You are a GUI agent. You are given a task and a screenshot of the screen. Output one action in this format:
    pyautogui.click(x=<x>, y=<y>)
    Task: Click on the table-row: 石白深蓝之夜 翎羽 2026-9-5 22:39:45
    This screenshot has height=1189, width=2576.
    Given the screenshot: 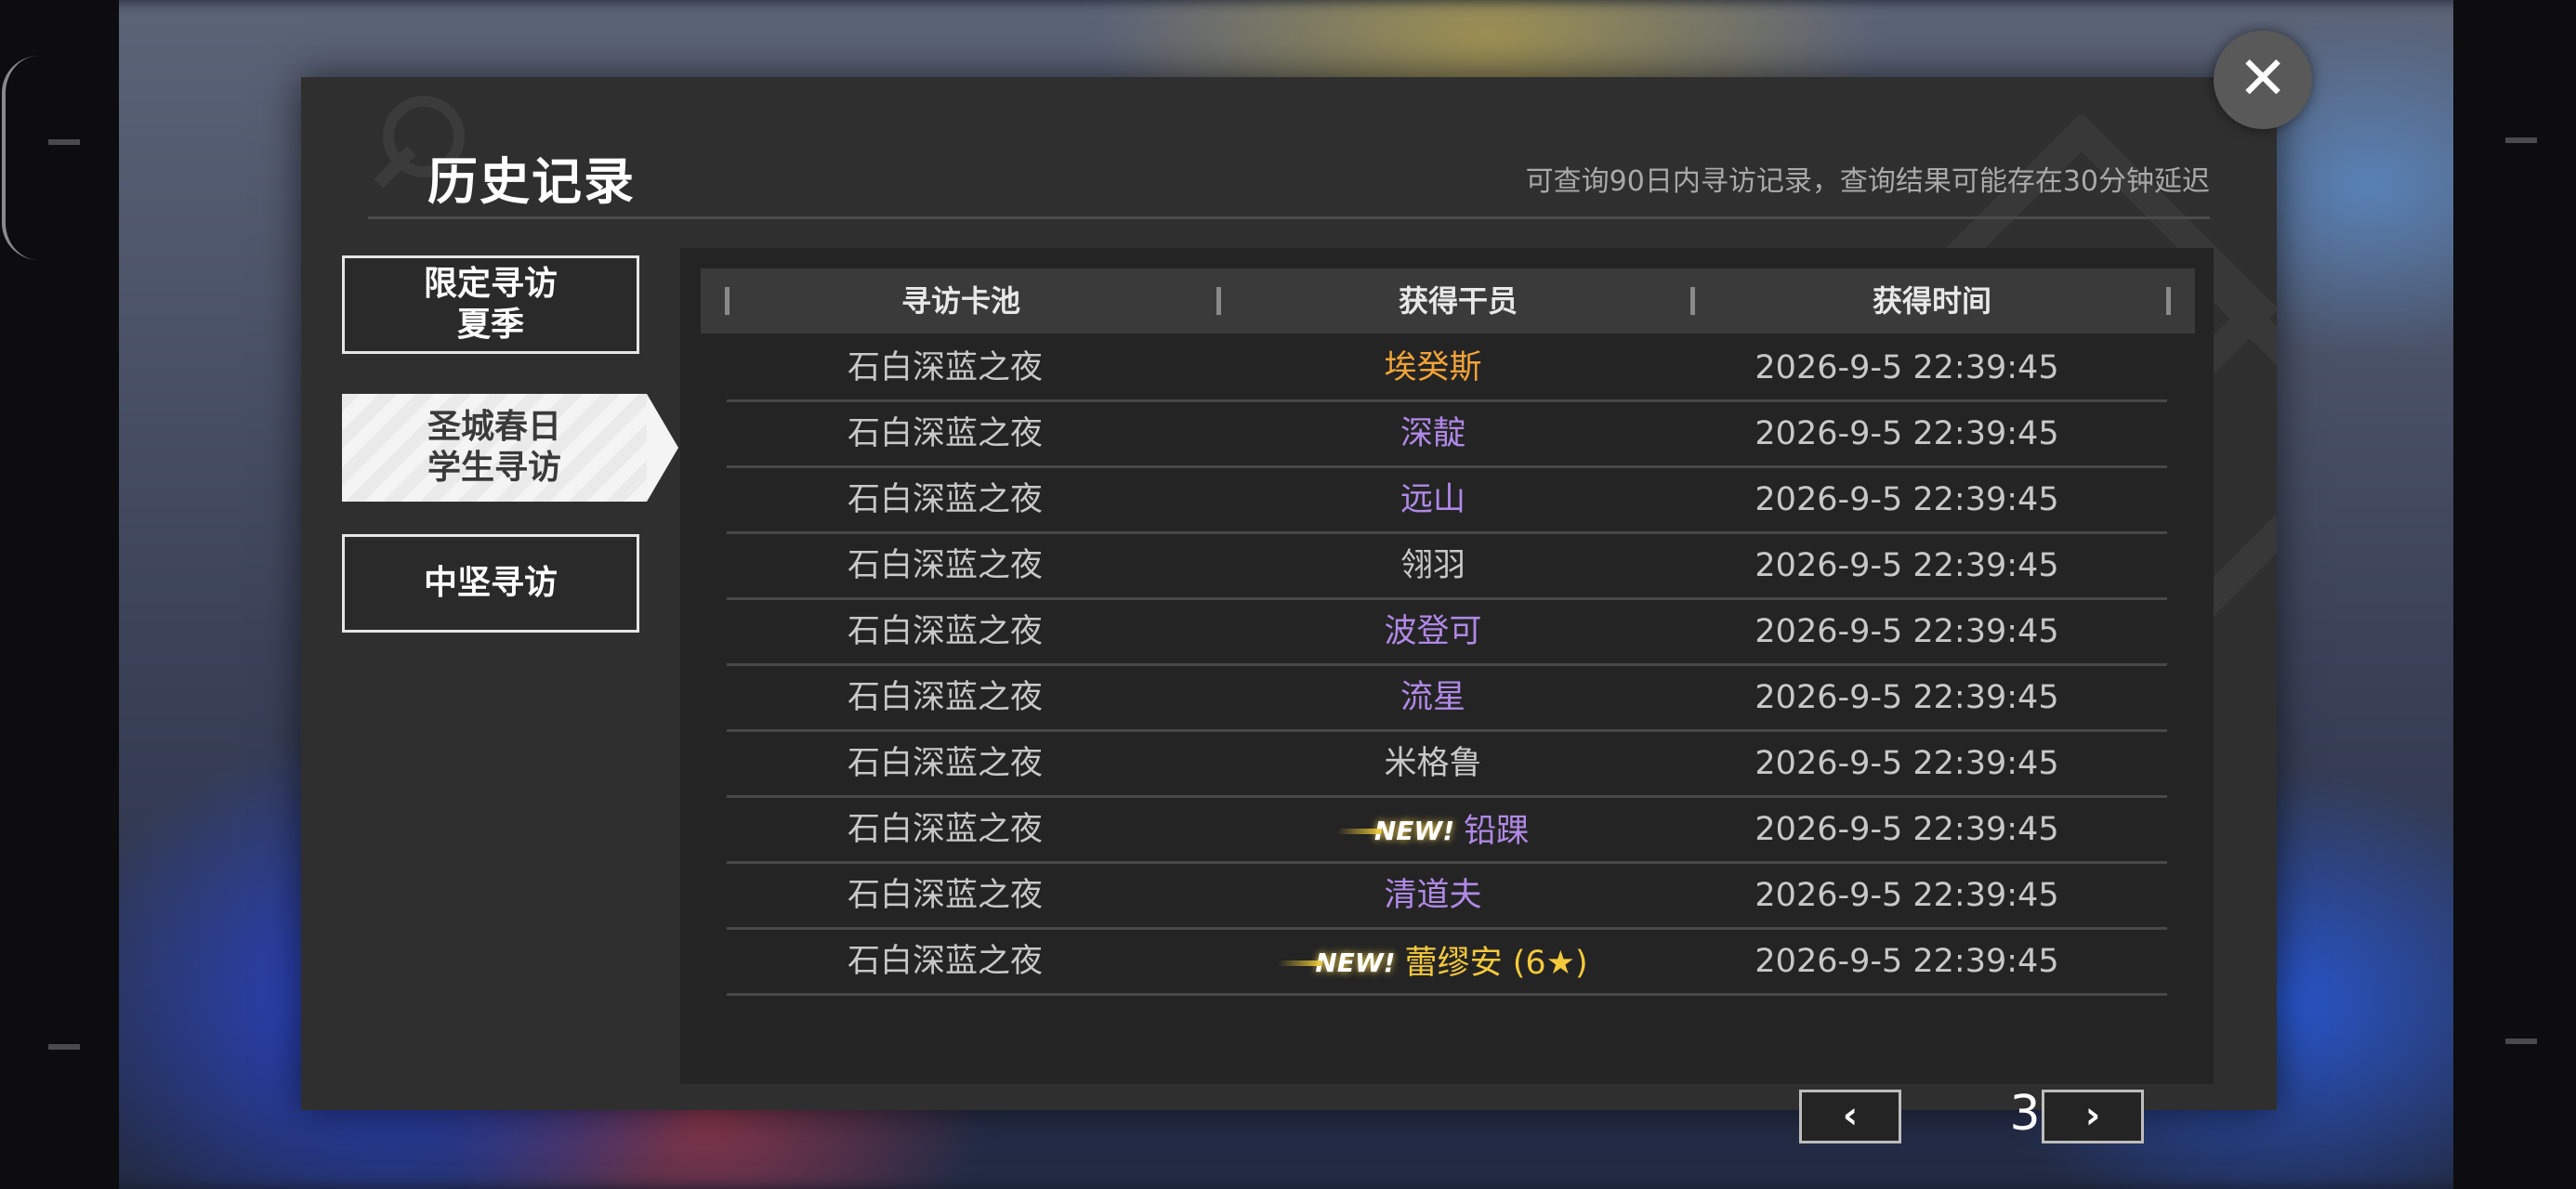 What is the action you would take?
    pyautogui.click(x=1447, y=567)
    